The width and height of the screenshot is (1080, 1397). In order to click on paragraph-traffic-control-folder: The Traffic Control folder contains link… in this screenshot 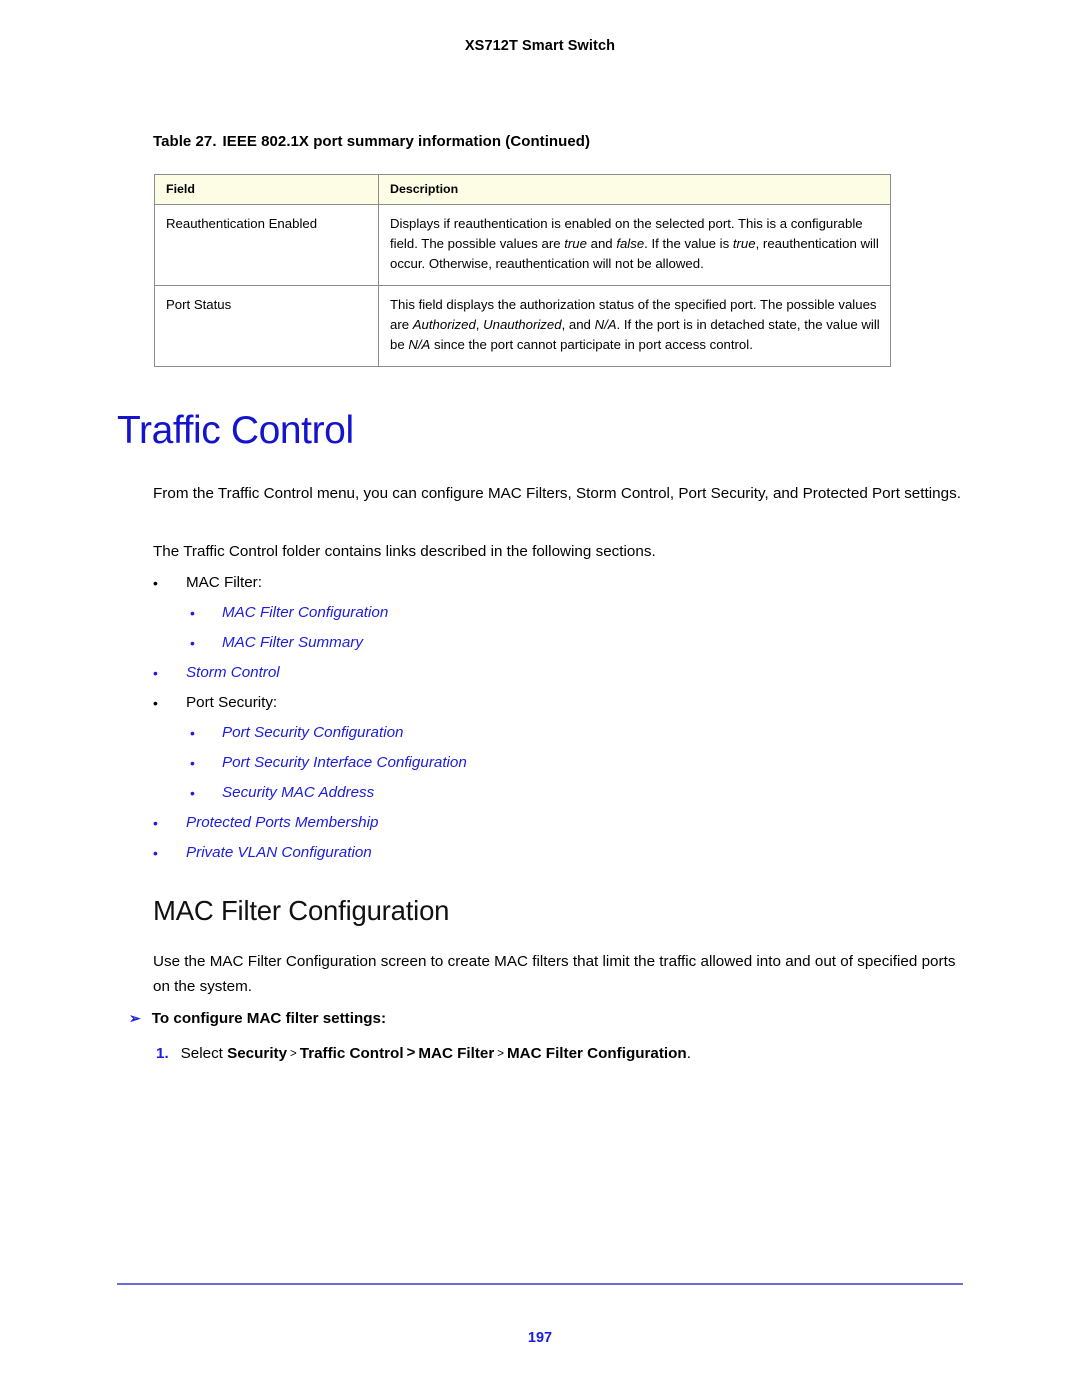, I will do `click(404, 551)`.